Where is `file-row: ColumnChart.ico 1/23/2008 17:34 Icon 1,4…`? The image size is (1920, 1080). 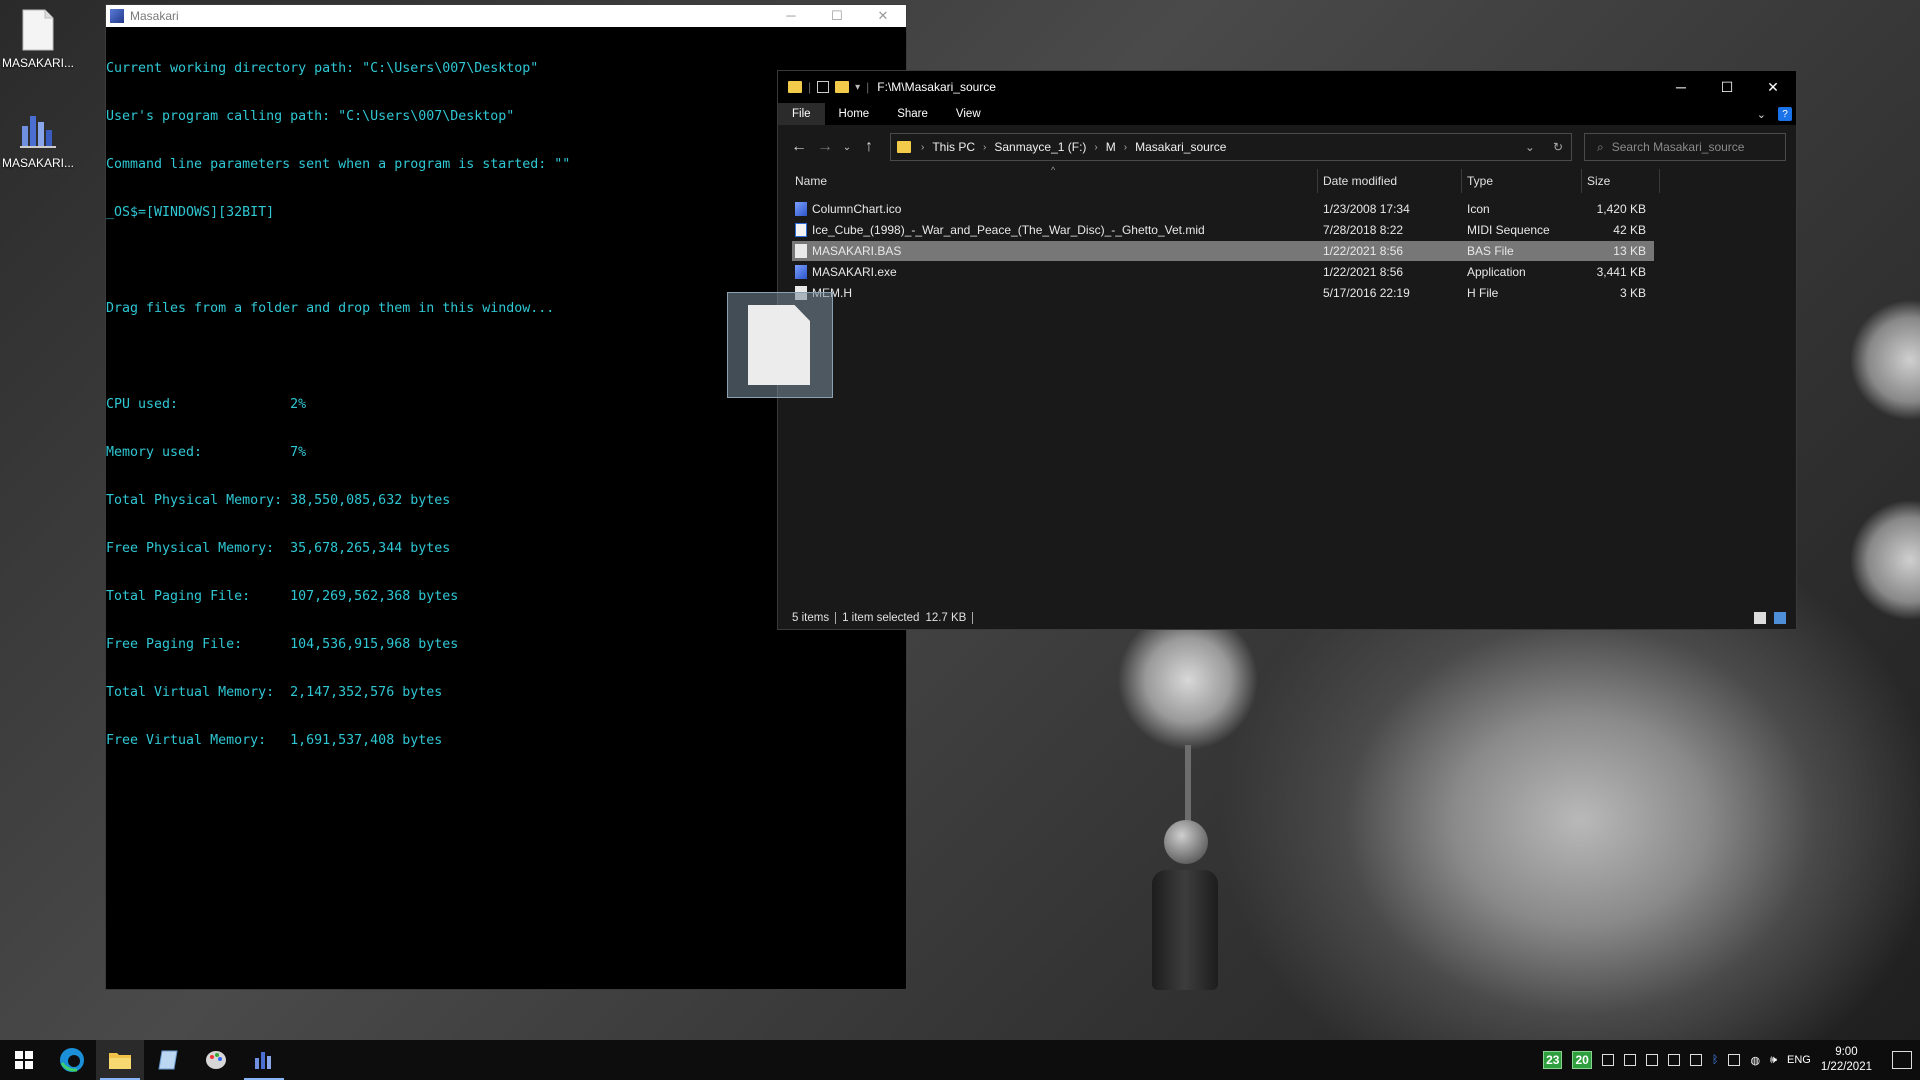 file-row: ColumnChart.ico 1/23/2008 17:34 Icon 1,4… is located at coordinates (1223, 209).